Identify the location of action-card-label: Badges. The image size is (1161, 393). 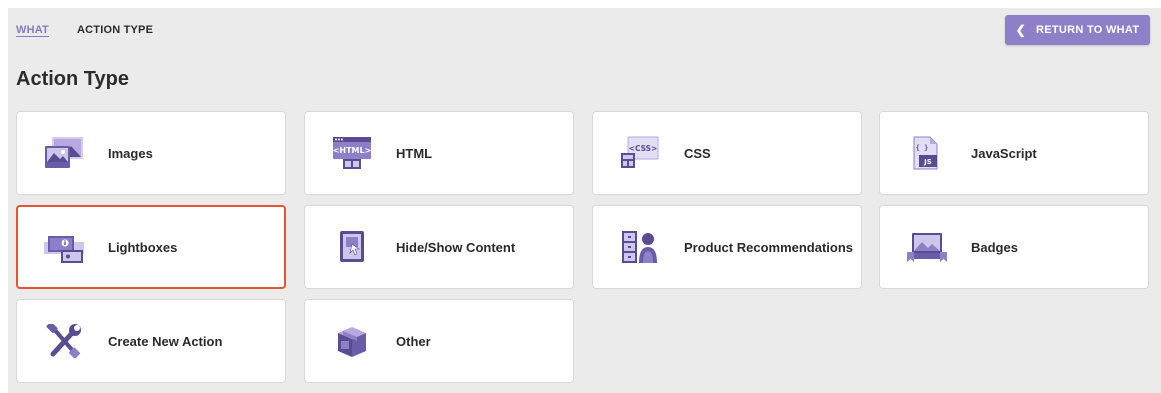
(994, 247).